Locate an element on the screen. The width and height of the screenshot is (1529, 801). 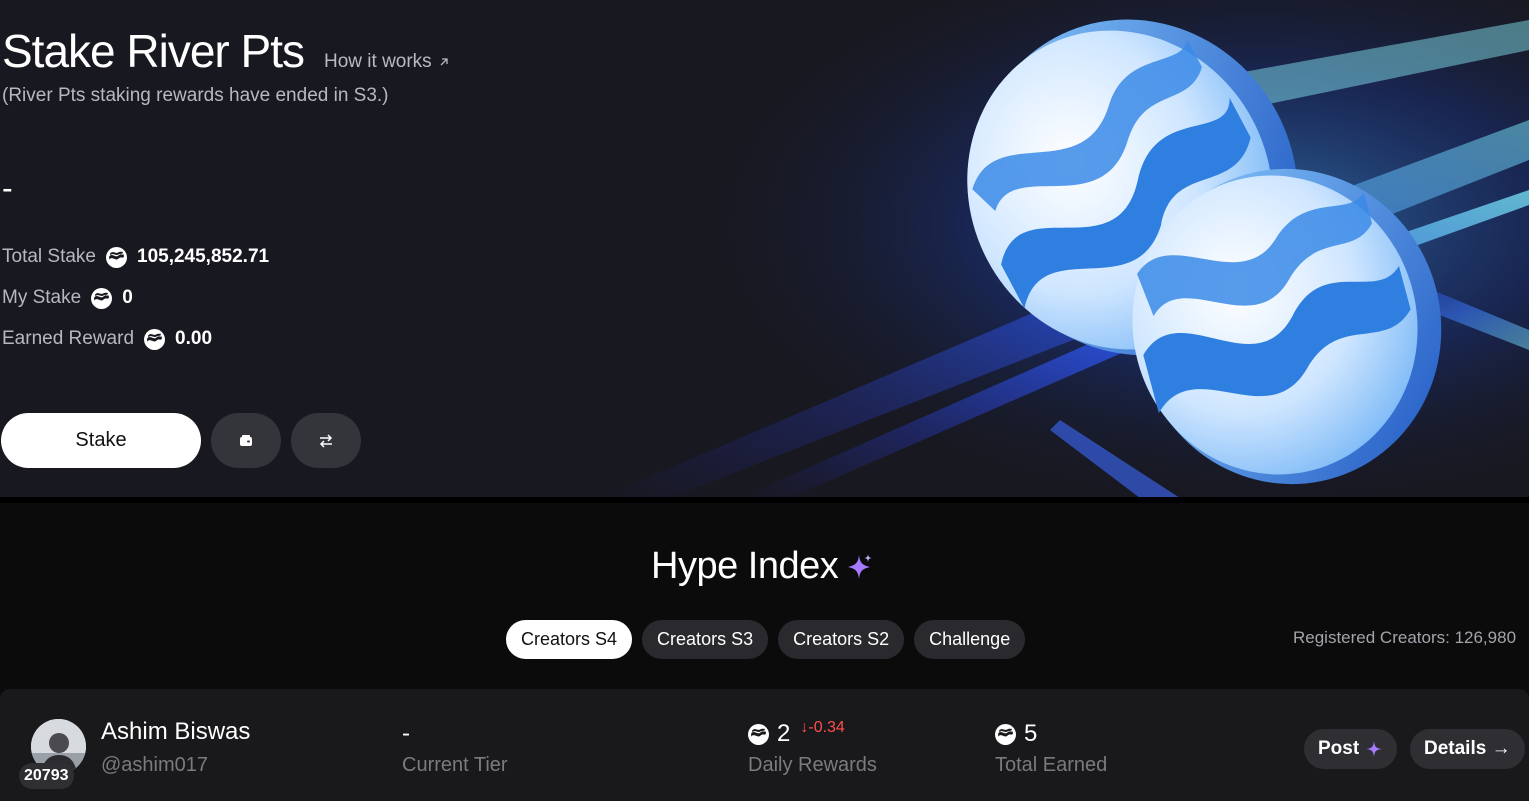
total-stake-row: Total Stake 105,245,852.71 is located at coordinates (135, 257).